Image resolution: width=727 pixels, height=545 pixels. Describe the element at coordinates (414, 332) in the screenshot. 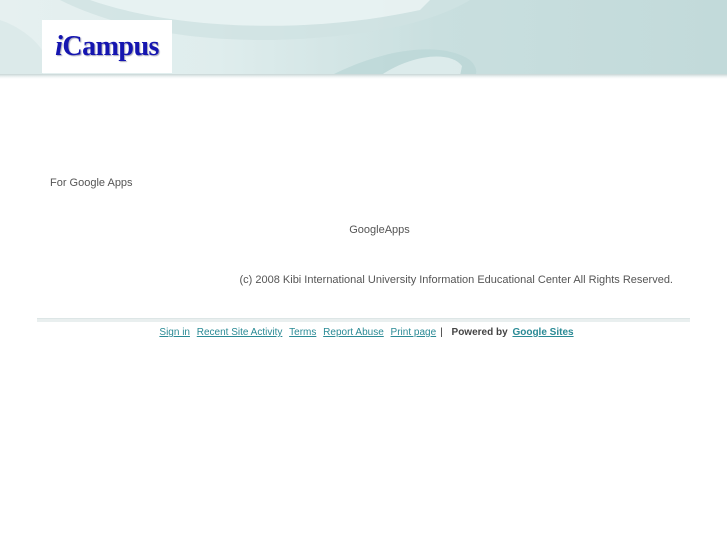

I see `print-page-link: Print page` at that location.